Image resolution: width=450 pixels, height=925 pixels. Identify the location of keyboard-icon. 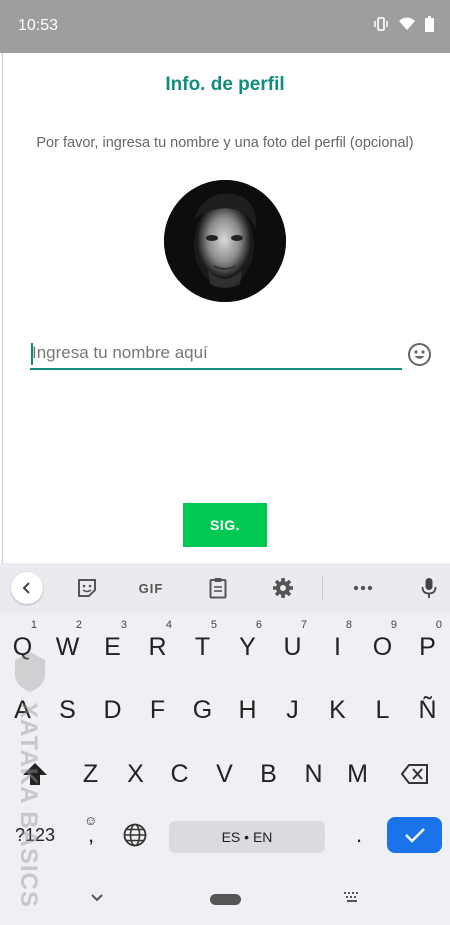
(351, 897).